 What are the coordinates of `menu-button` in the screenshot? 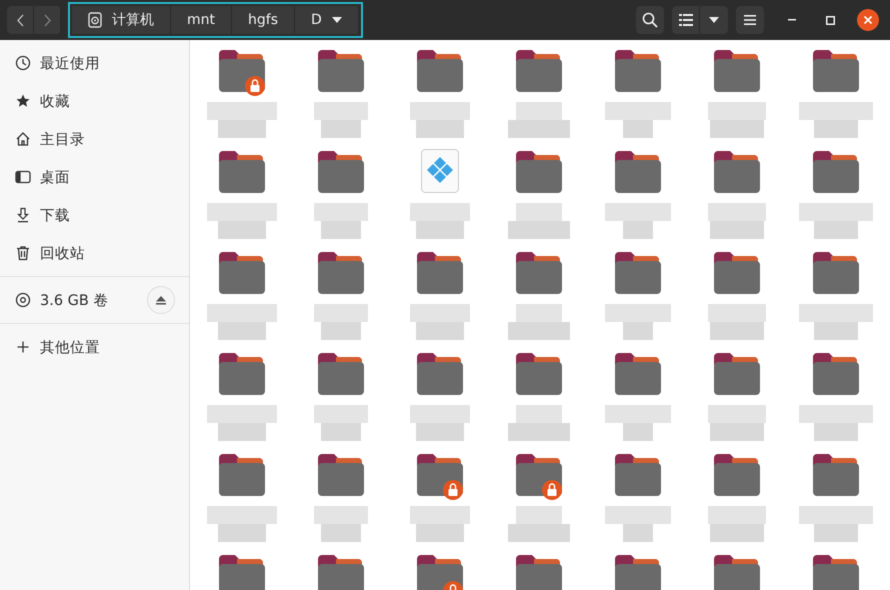 It's located at (750, 20).